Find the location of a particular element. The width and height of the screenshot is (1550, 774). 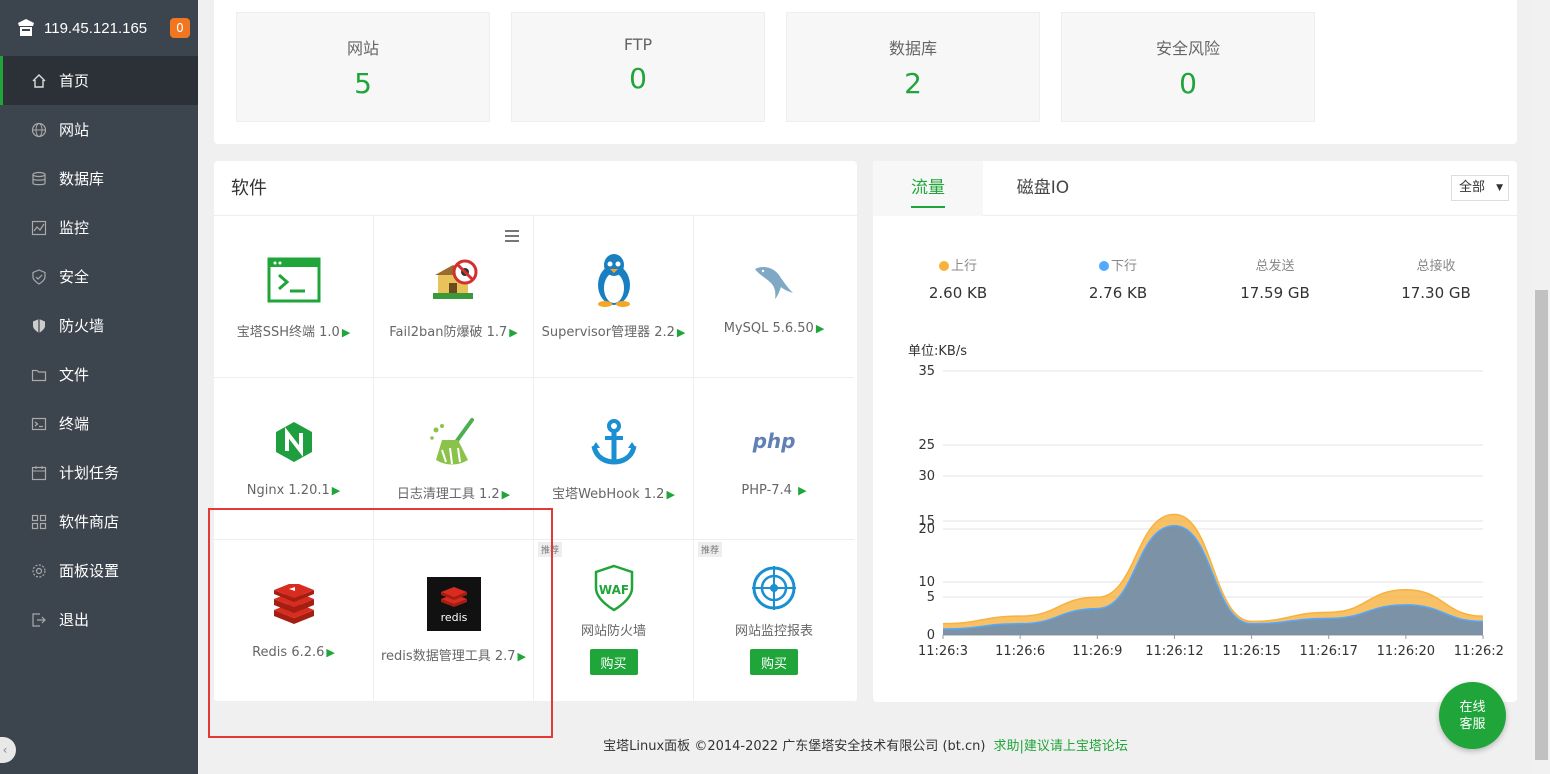

fail2ban-icon is located at coordinates (454, 280).